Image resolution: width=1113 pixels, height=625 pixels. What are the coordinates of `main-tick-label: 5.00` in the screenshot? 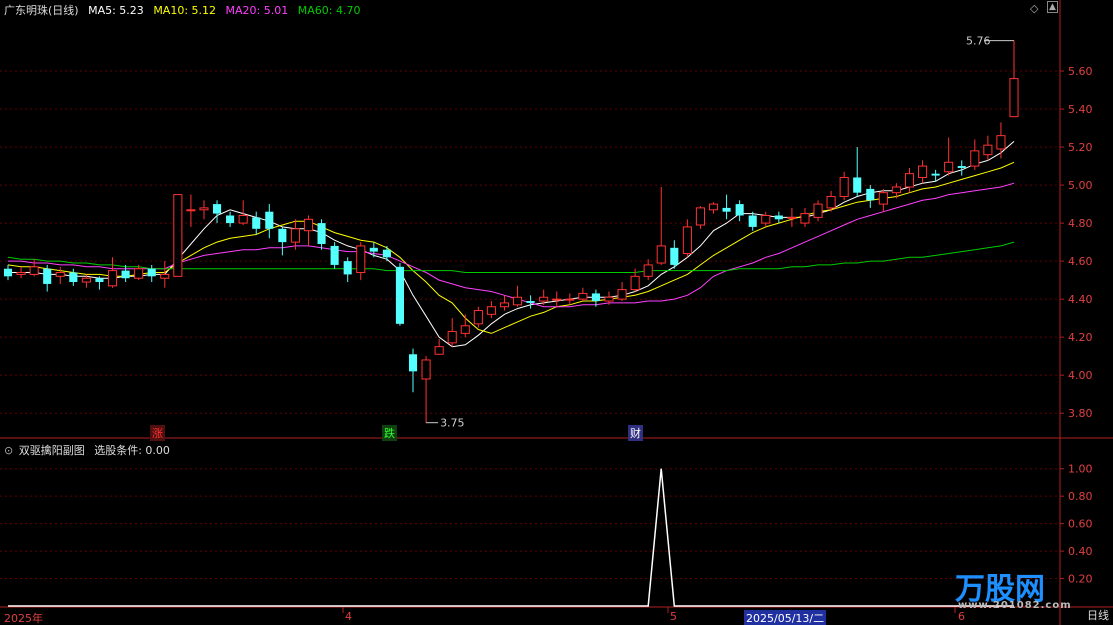 It's located at (1080, 185).